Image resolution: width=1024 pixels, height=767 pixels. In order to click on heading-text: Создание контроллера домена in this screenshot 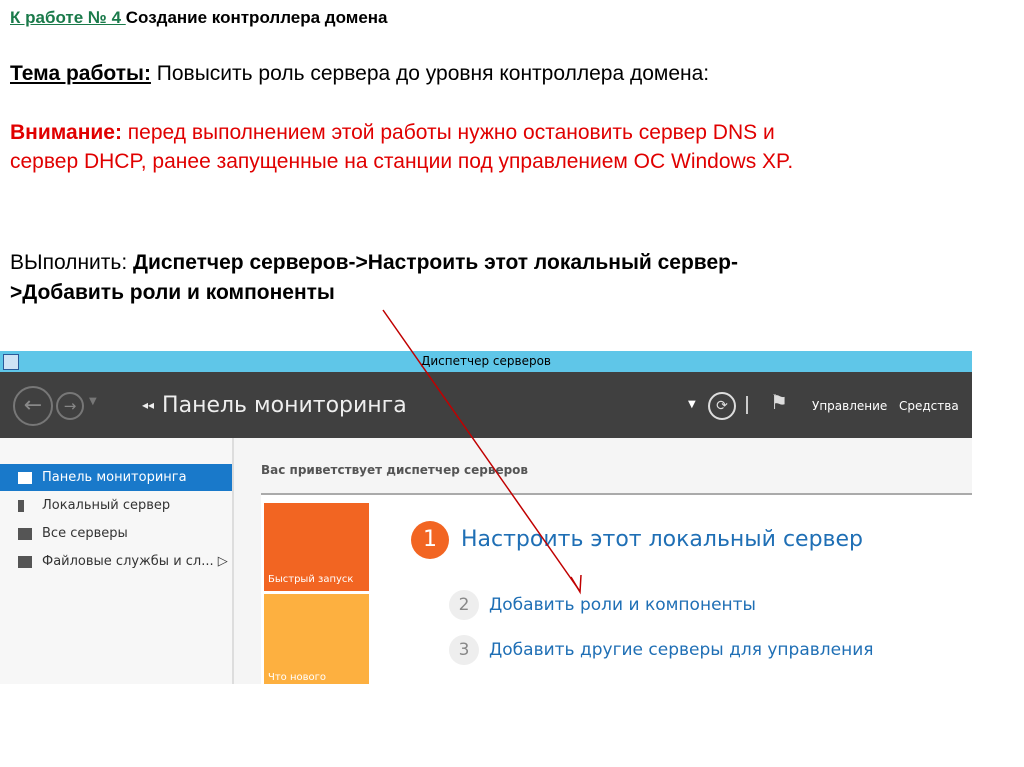, I will do `click(256, 17)`.